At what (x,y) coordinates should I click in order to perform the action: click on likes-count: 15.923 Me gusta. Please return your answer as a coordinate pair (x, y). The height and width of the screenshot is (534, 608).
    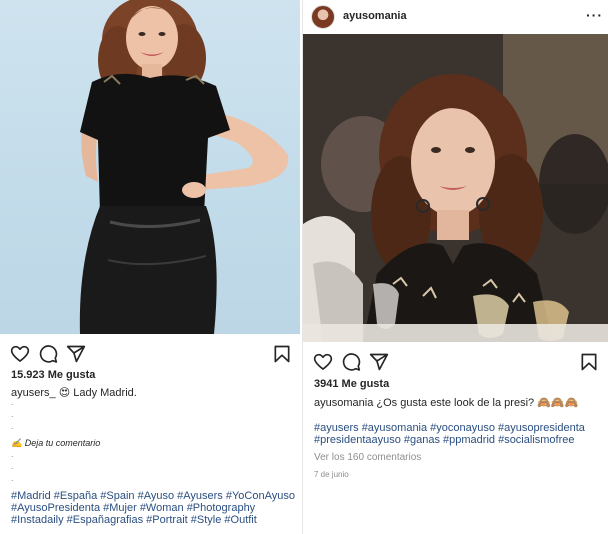
    Looking at the image, I should click on (53, 375).